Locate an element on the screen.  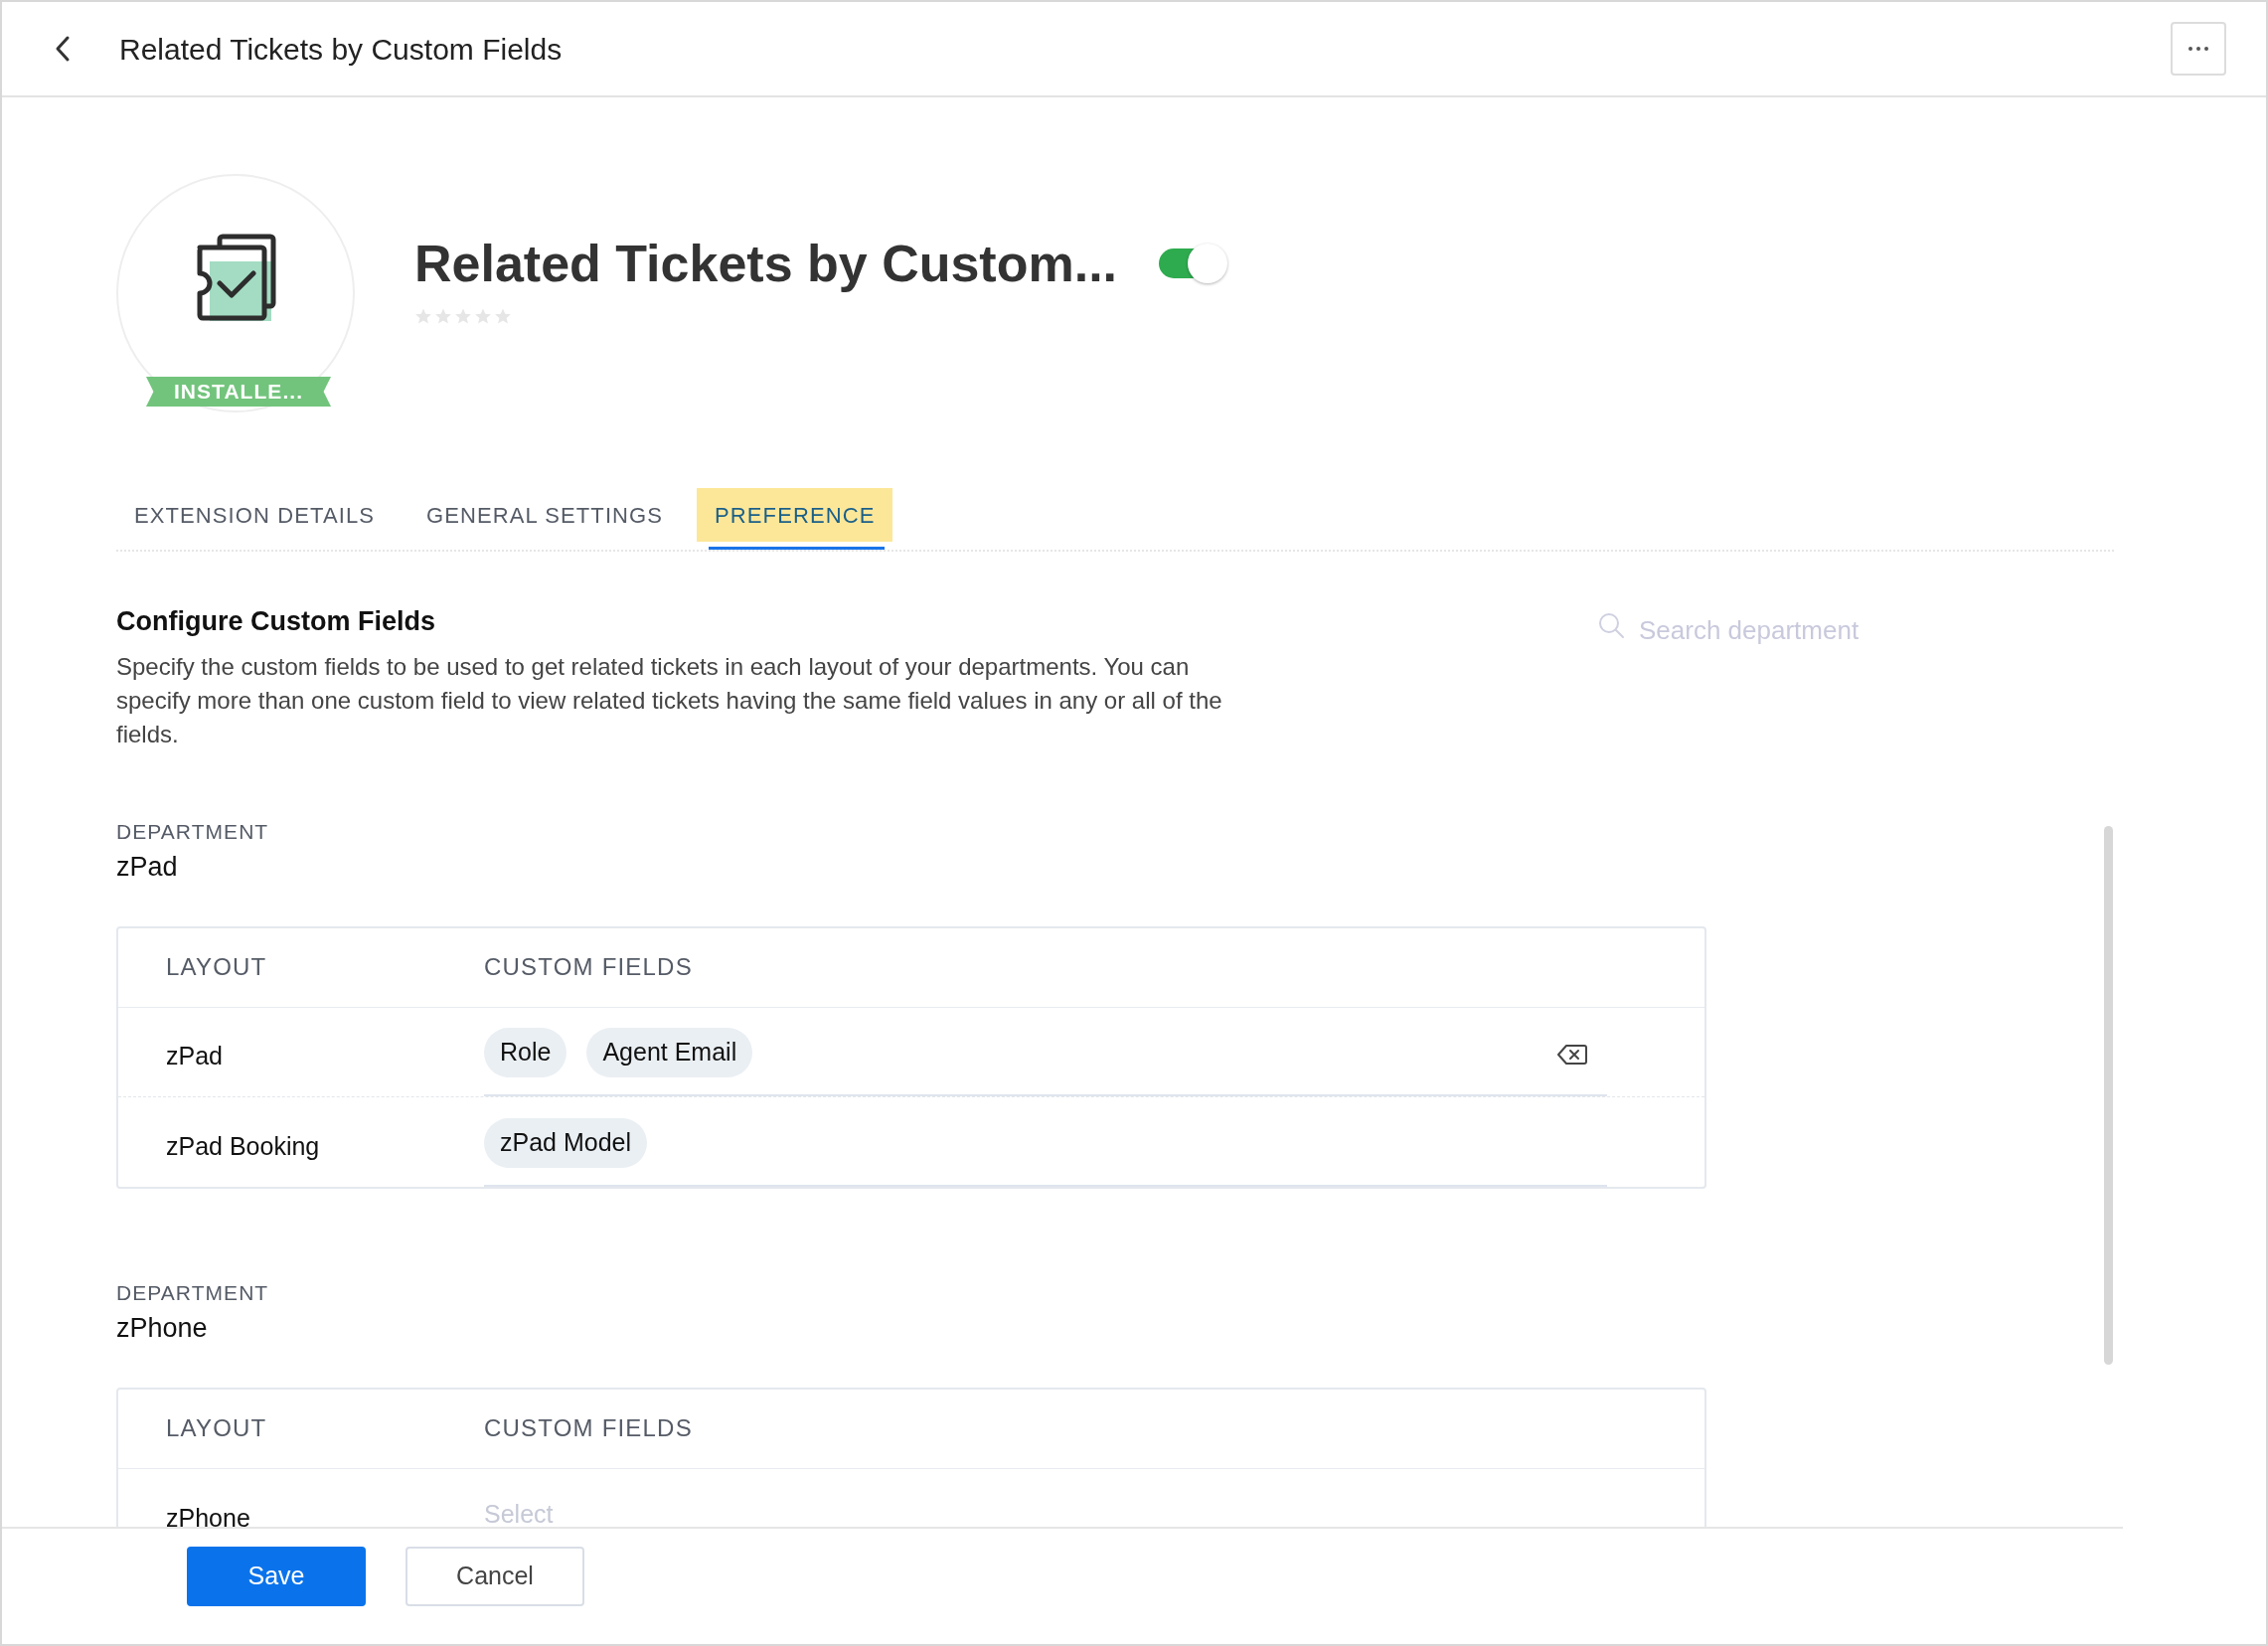
enable-toggle is located at coordinates (1193, 263).